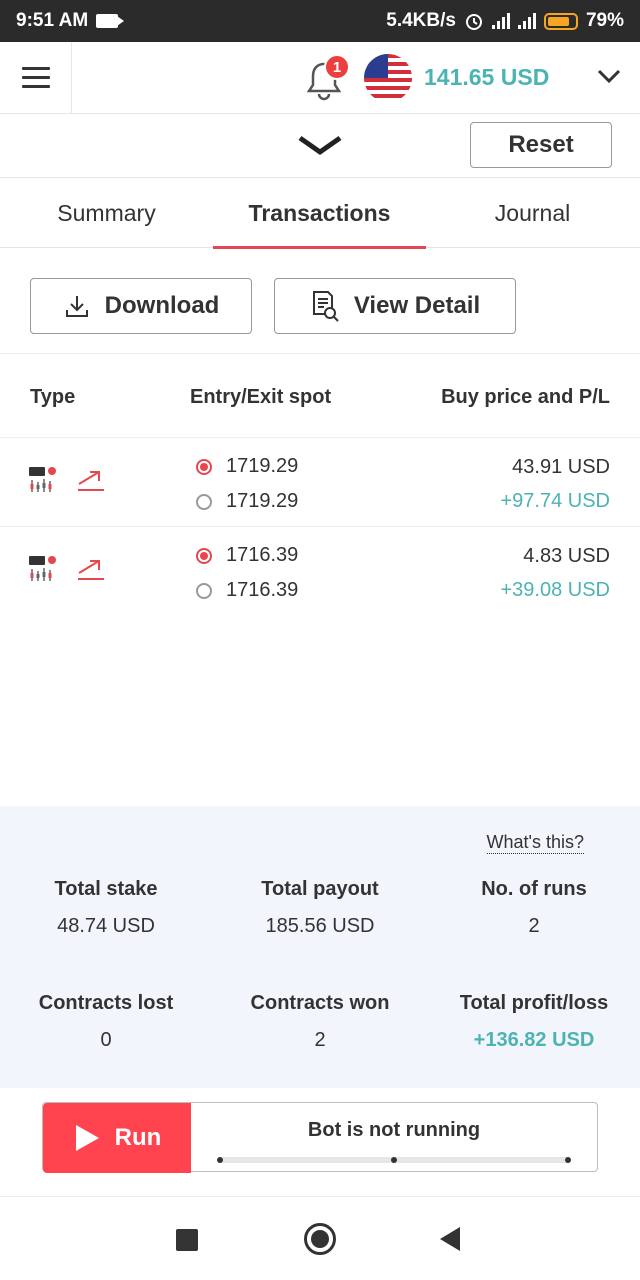 This screenshot has height=1280, width=640. What do you see at coordinates (604, 20) in the screenshot?
I see `battery-percent: 79%` at bounding box center [604, 20].